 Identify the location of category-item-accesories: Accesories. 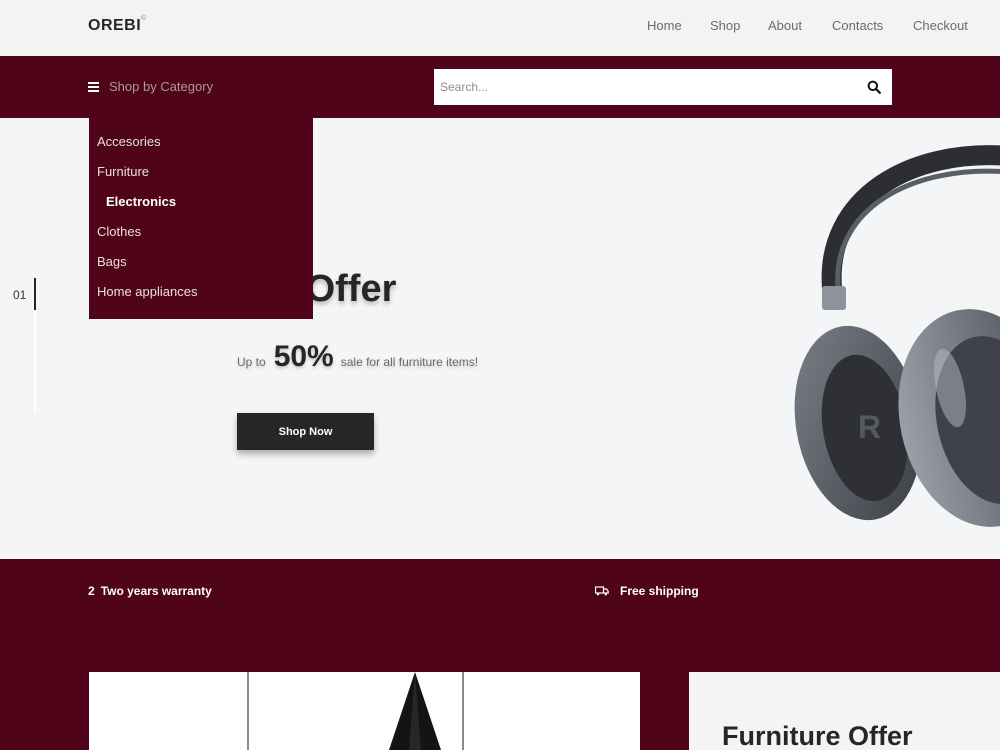
(129, 141).